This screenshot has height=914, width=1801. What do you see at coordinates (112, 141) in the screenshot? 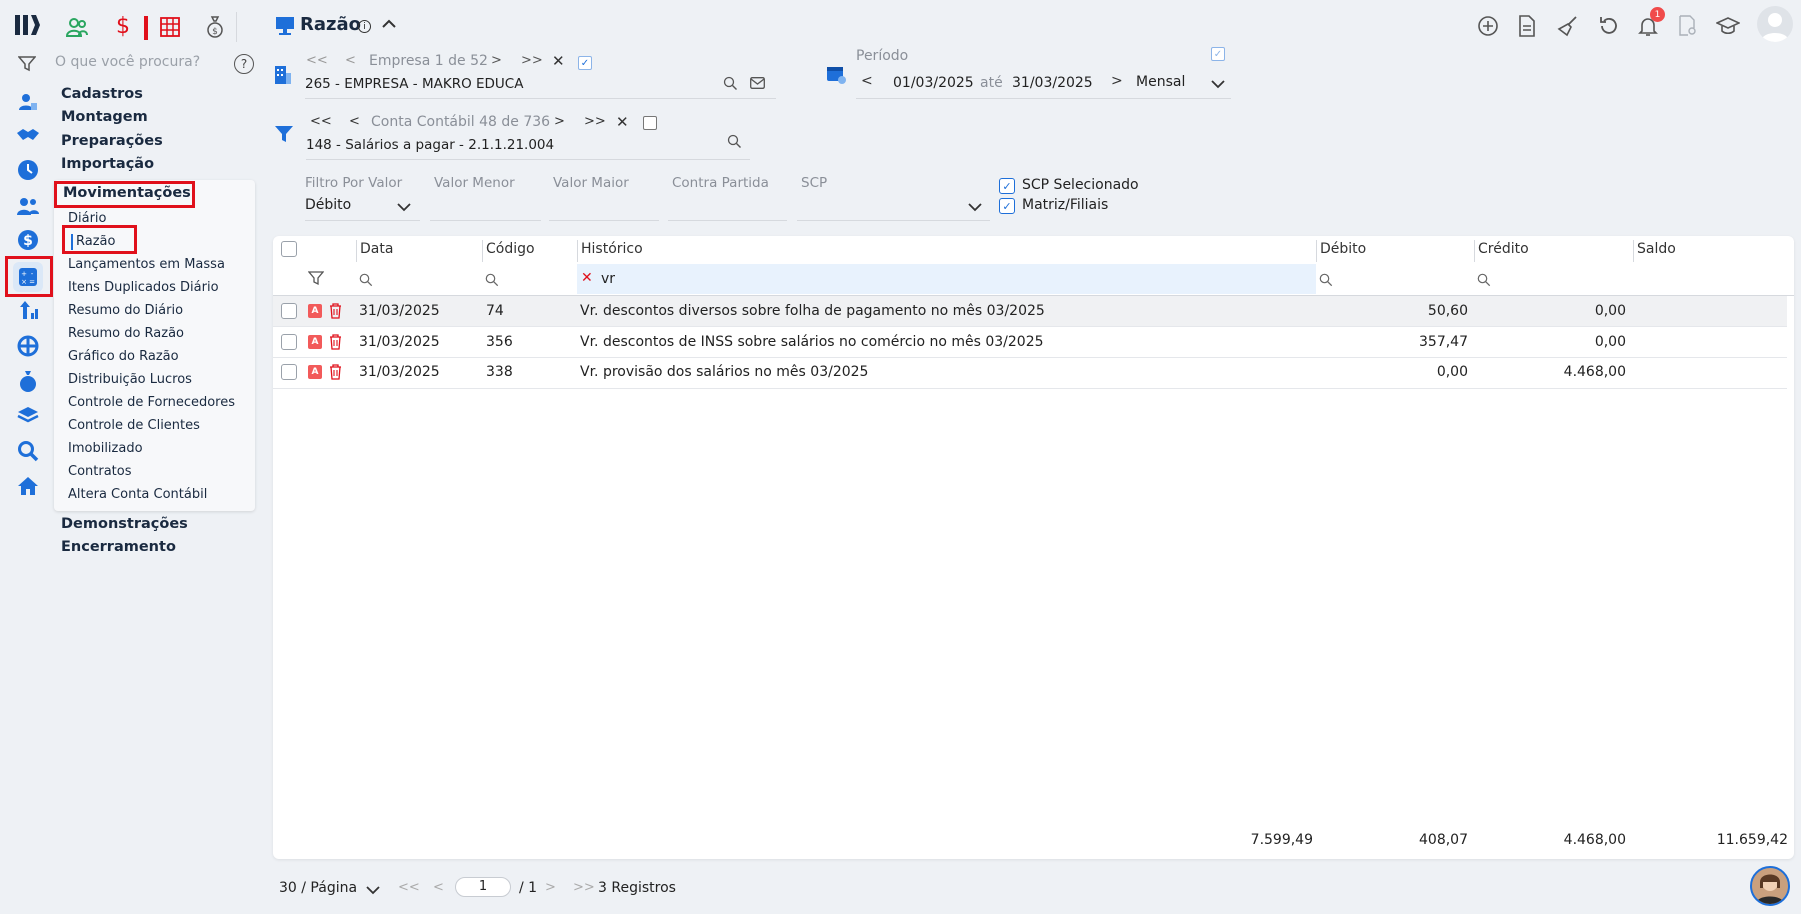
I see `menu-preparacoes: Preparações` at bounding box center [112, 141].